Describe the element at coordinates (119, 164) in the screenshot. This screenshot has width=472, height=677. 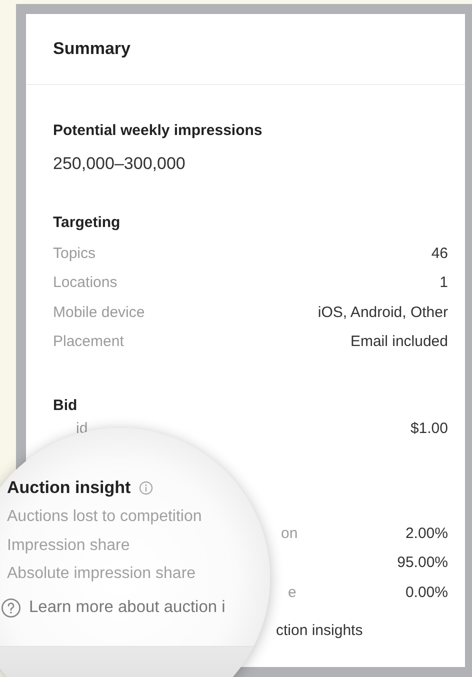
I see `impressions-value: 250,000–300,000` at that location.